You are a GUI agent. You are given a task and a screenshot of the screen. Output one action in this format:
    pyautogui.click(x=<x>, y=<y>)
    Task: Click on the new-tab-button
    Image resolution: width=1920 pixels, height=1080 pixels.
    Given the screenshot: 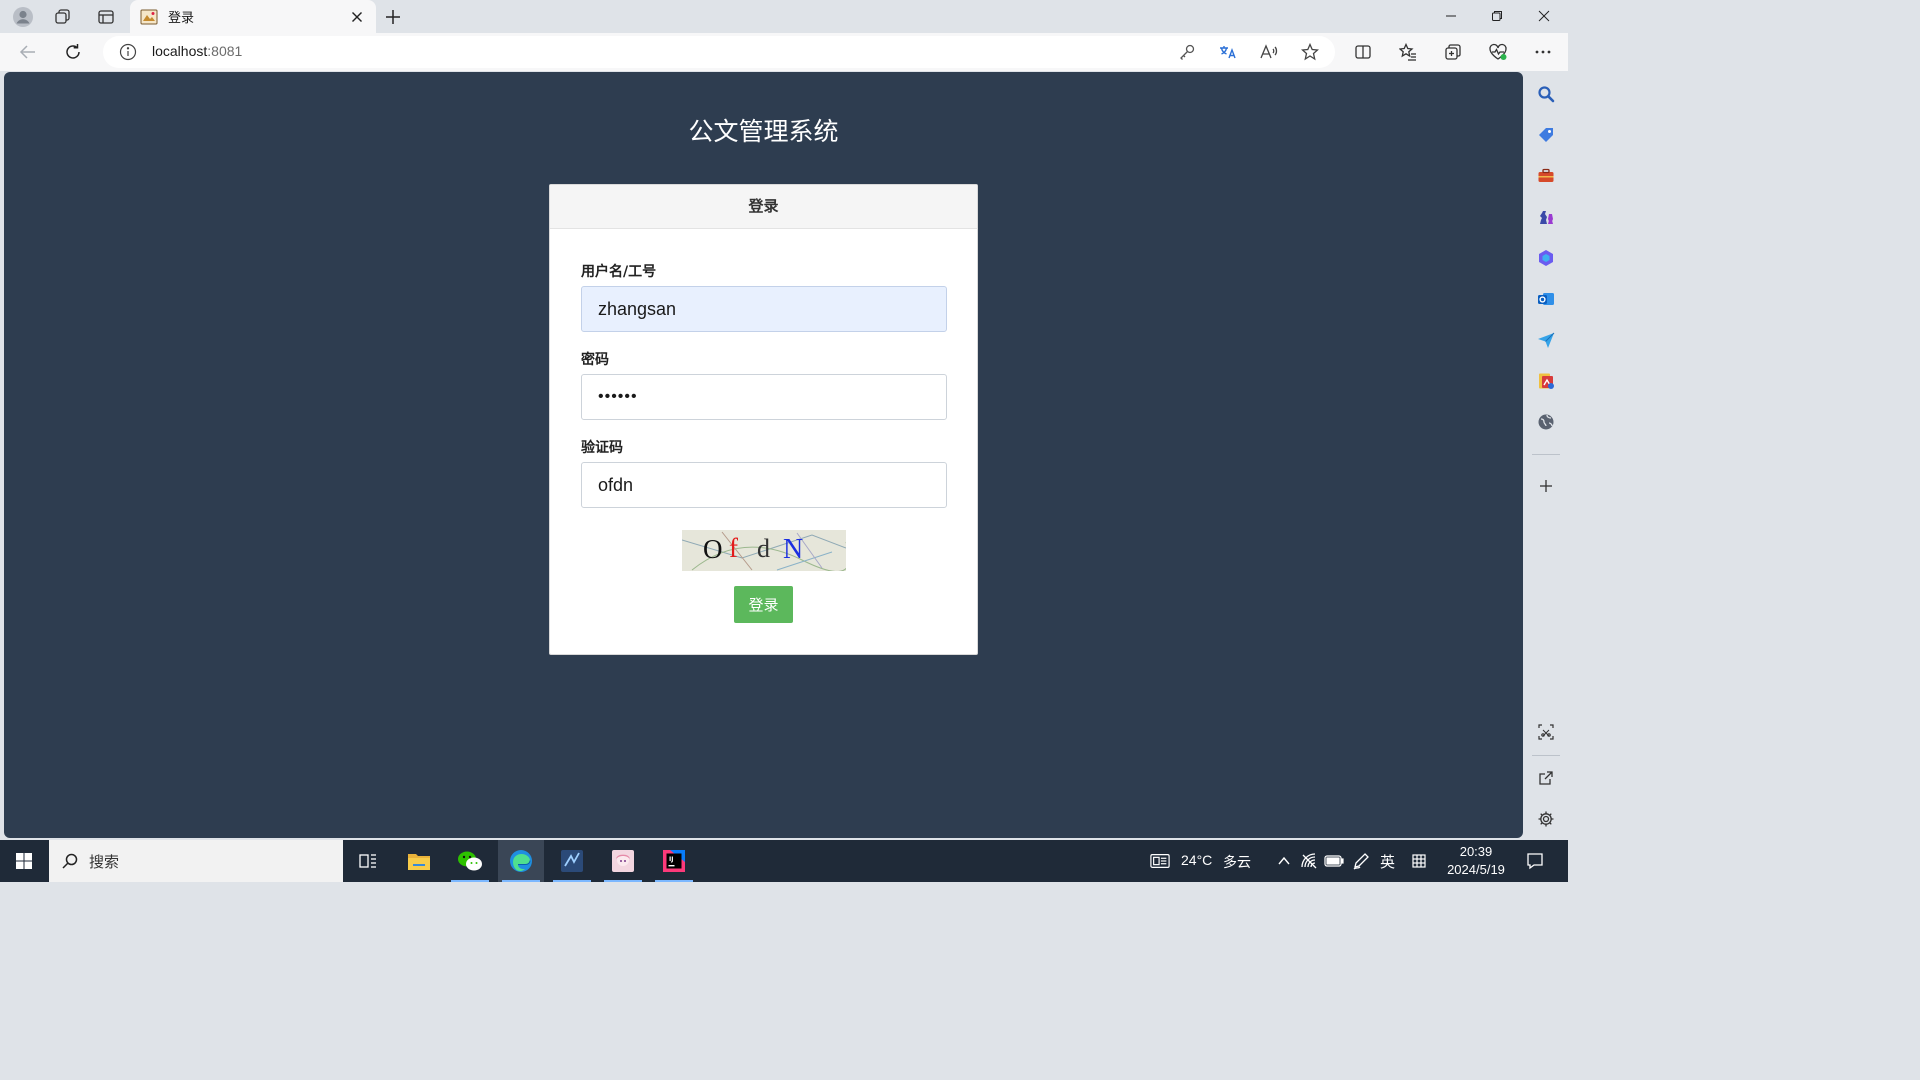 What is the action you would take?
    pyautogui.click(x=393, y=17)
    